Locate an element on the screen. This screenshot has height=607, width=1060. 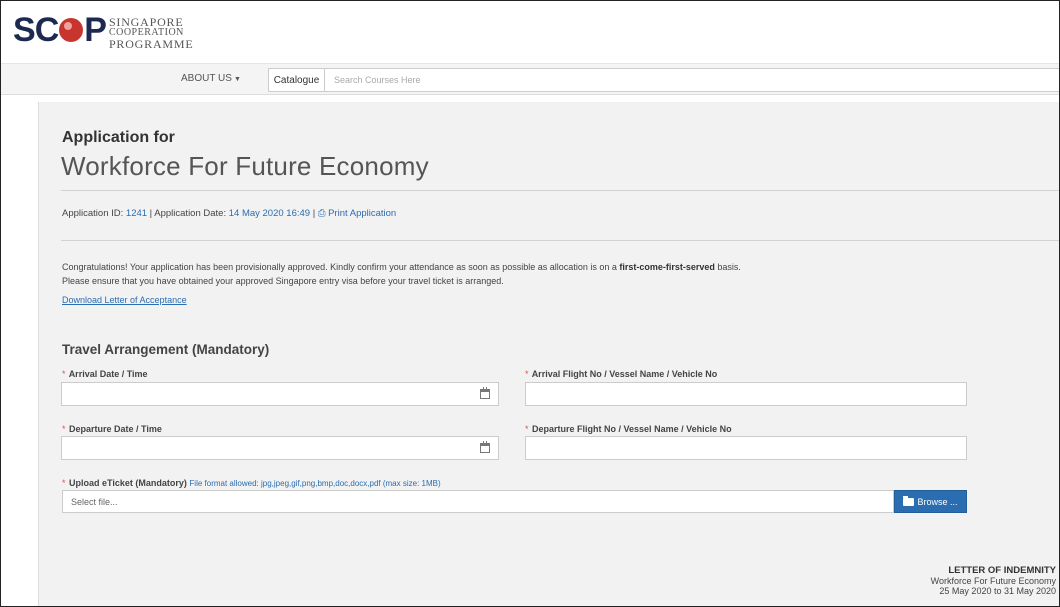
departure-date-input is located at coordinates (280, 448).